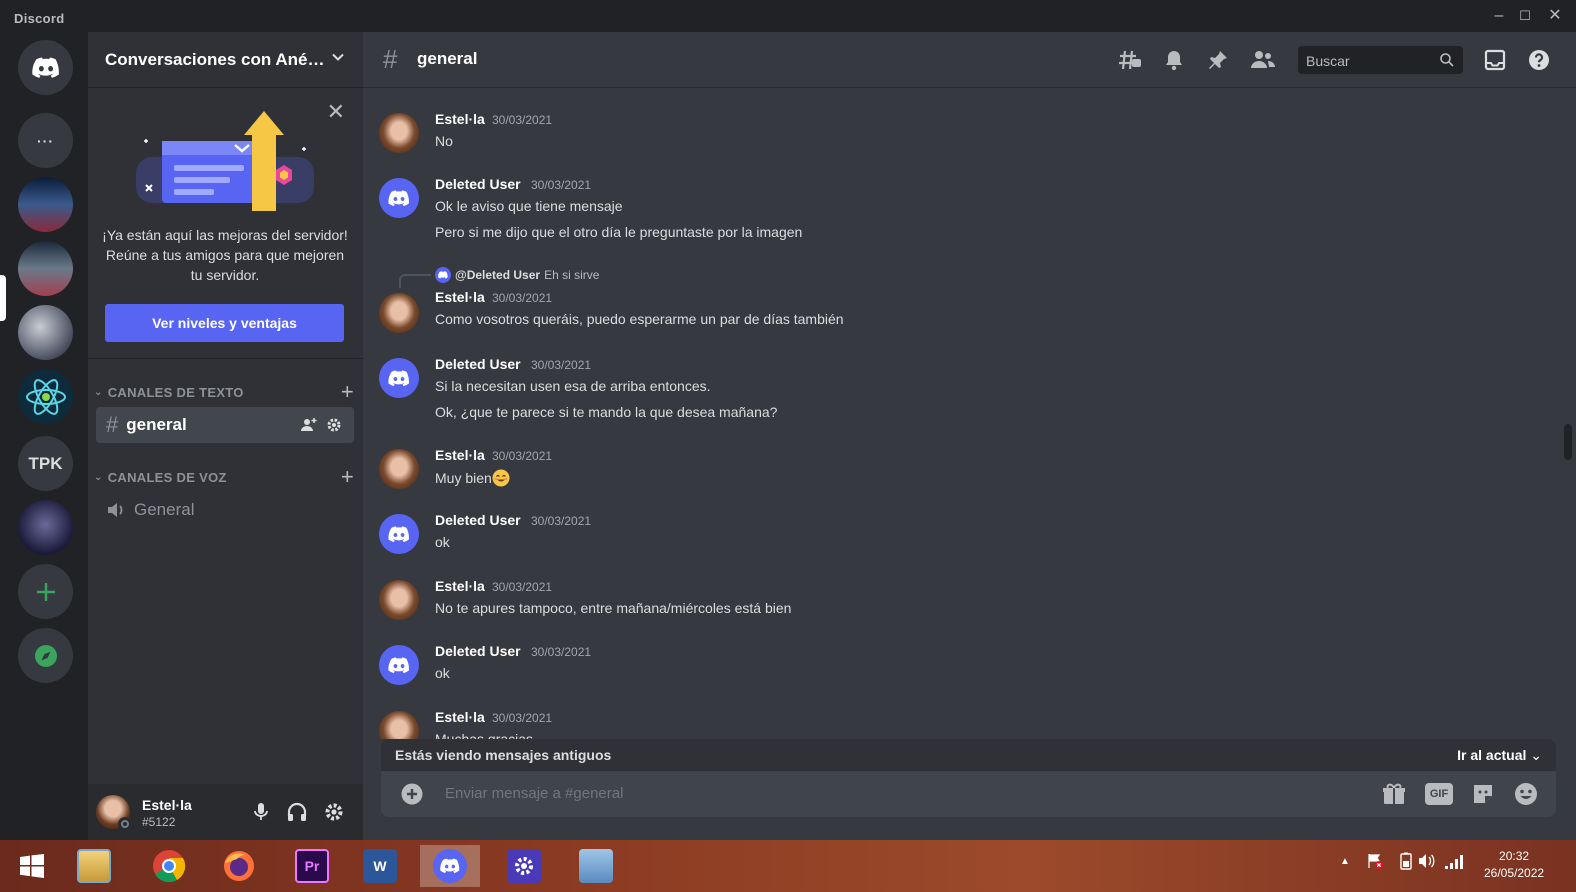 Image resolution: width=1576 pixels, height=892 pixels. I want to click on create-voice-channel-button: +, so click(347, 477).